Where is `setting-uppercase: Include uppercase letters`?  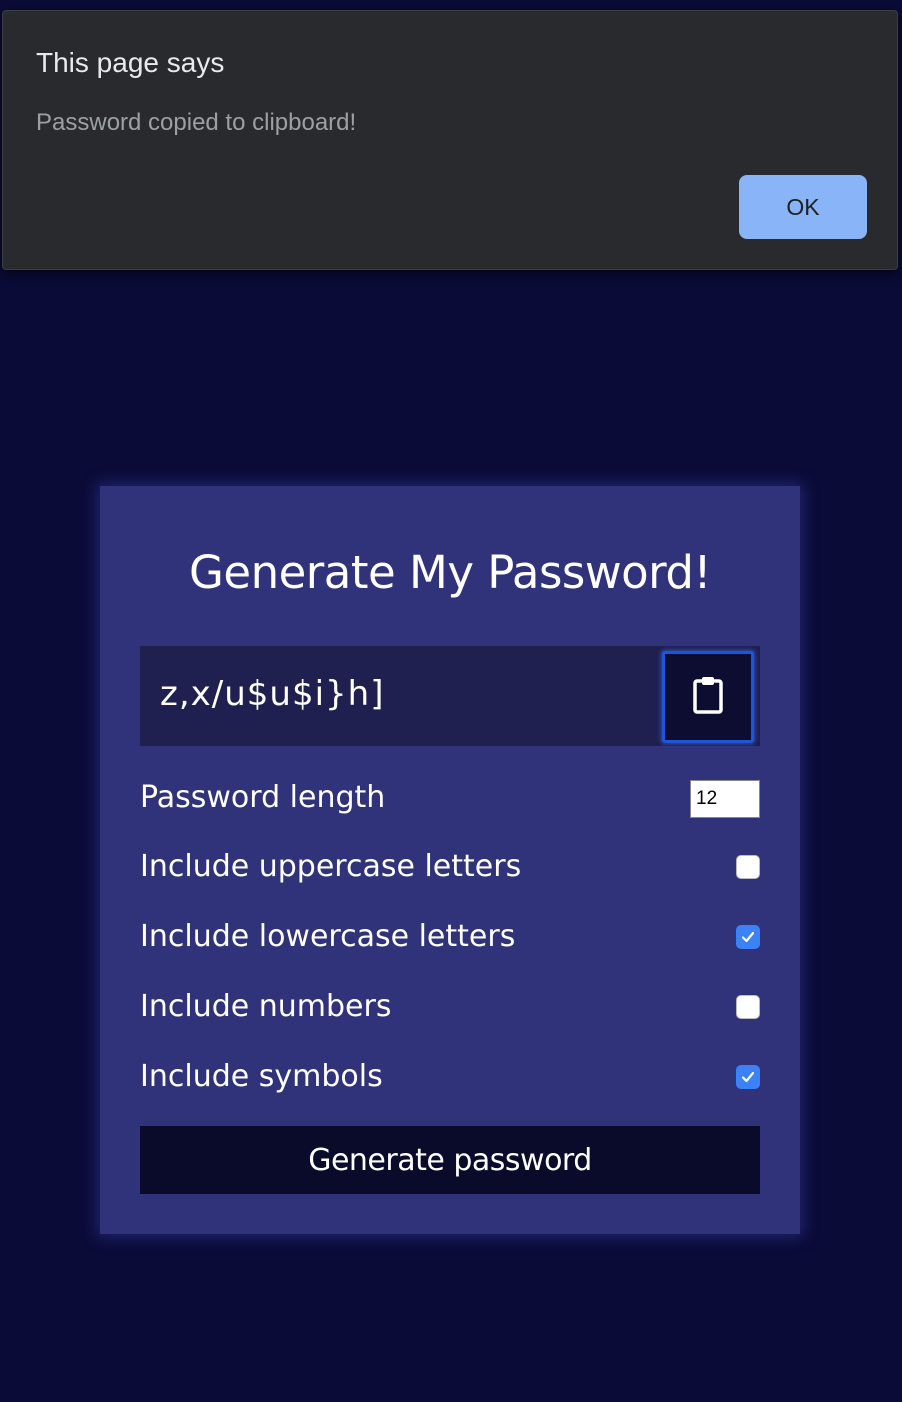 setting-uppercase: Include uppercase letters is located at coordinates (450, 867).